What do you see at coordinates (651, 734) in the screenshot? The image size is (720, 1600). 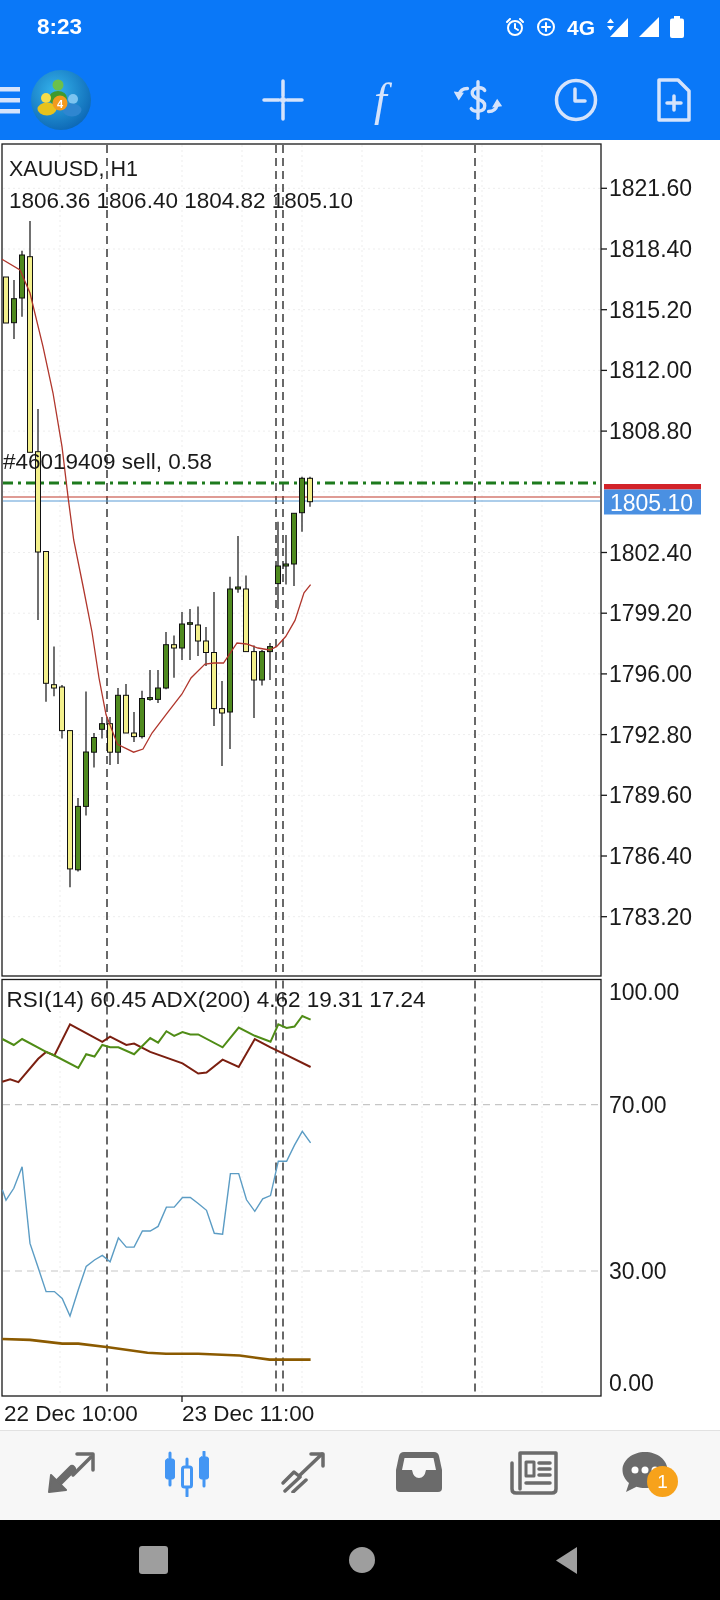 I see `price-label: 1792.80` at bounding box center [651, 734].